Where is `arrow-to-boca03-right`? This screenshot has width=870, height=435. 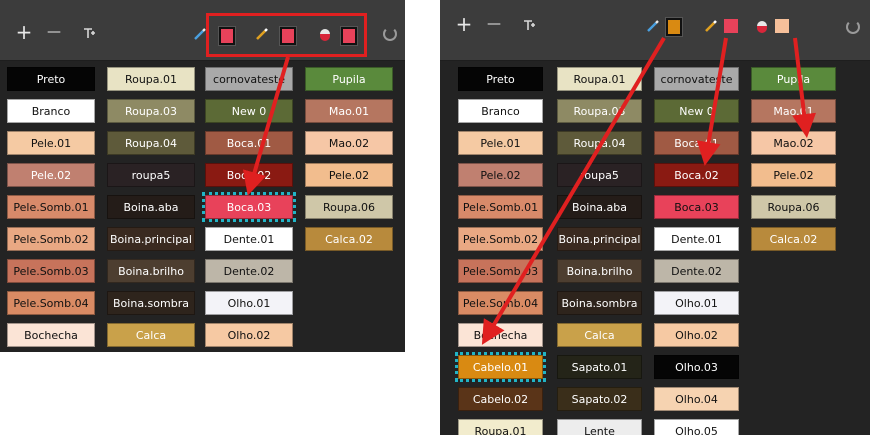 arrow-to-boca03-right is located at coordinates (712, 101).